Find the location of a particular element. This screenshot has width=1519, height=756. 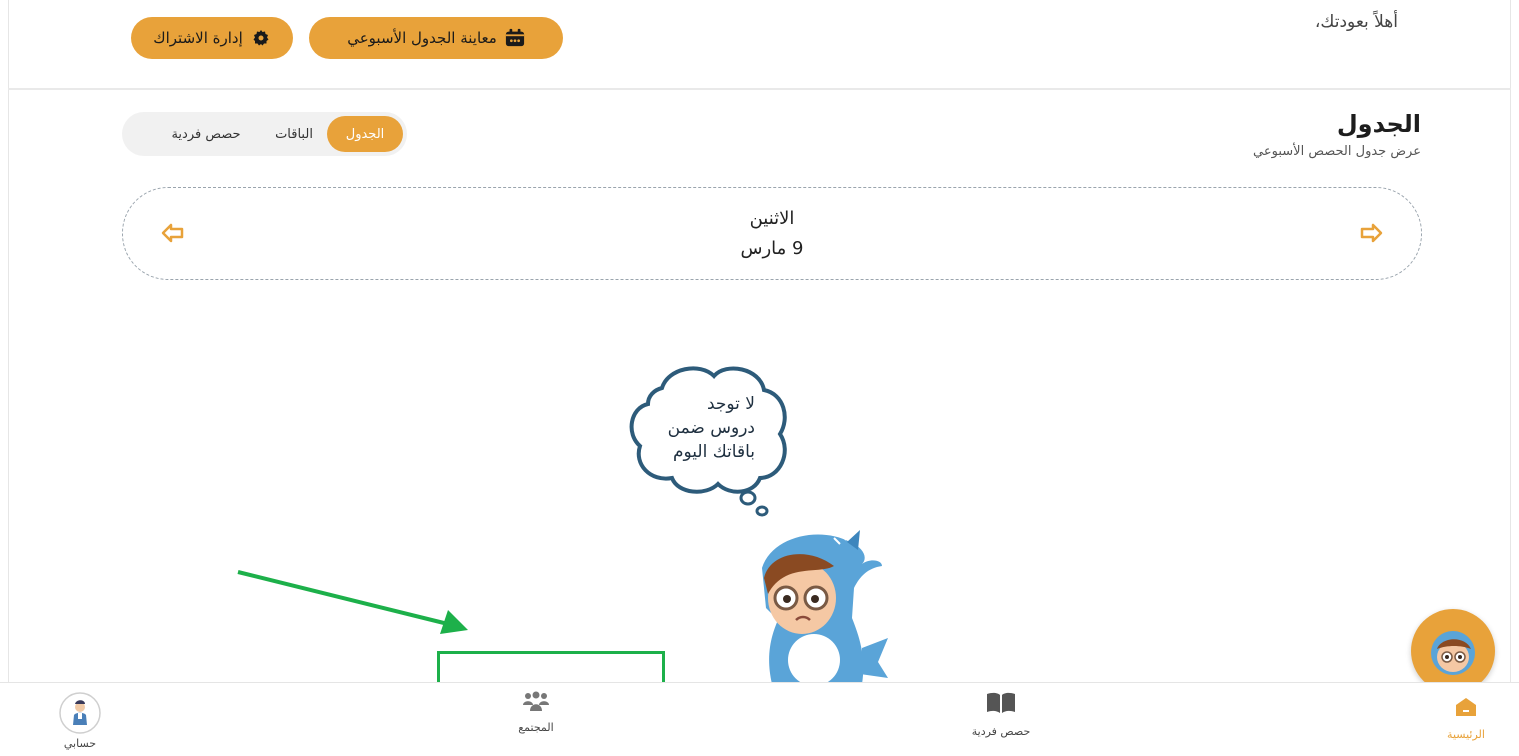

users-group-icon is located at coordinates (536, 701).